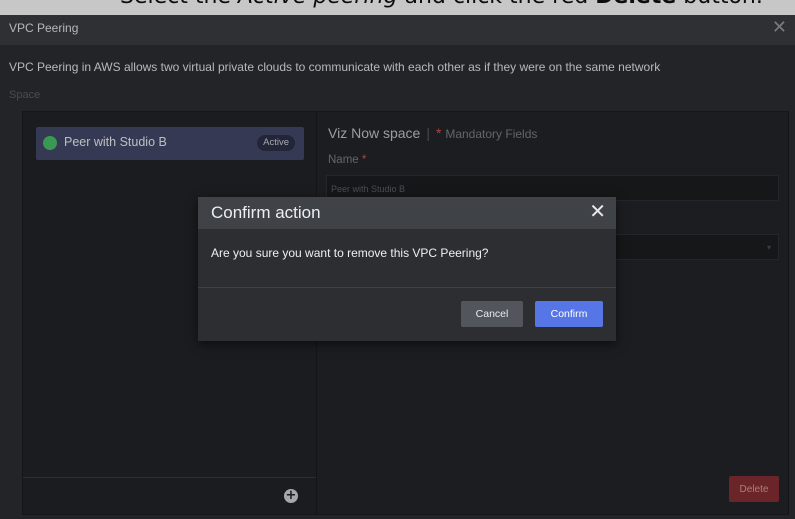  I want to click on caption-middle: and click the red, so click(497, 4).